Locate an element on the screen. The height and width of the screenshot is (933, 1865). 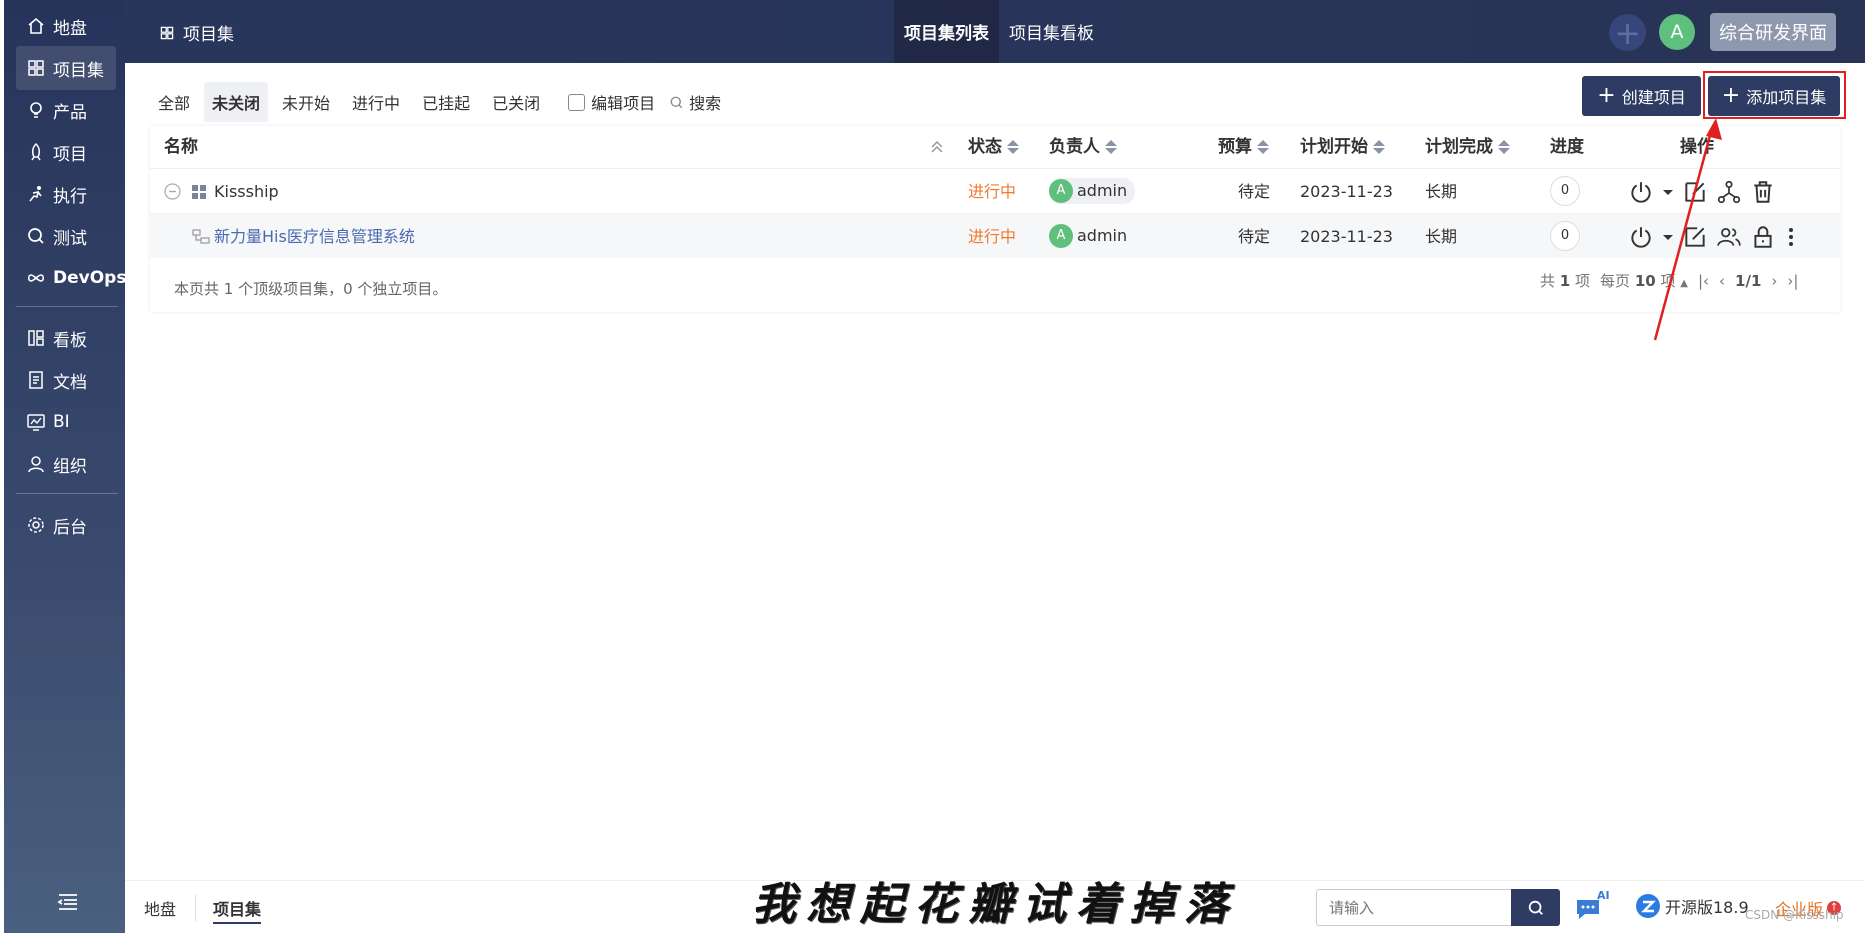
col-header-end: 计划完成 is located at coordinates (1467, 147).